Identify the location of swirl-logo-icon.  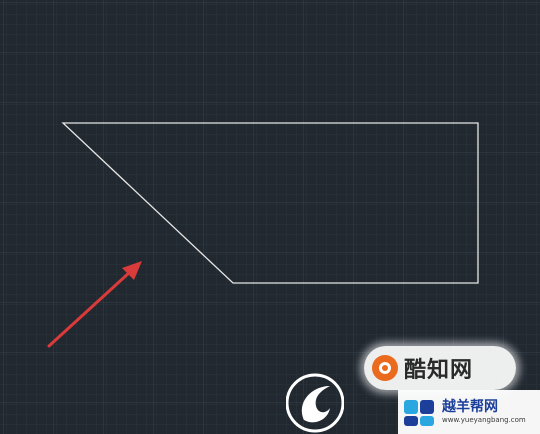
(315, 403).